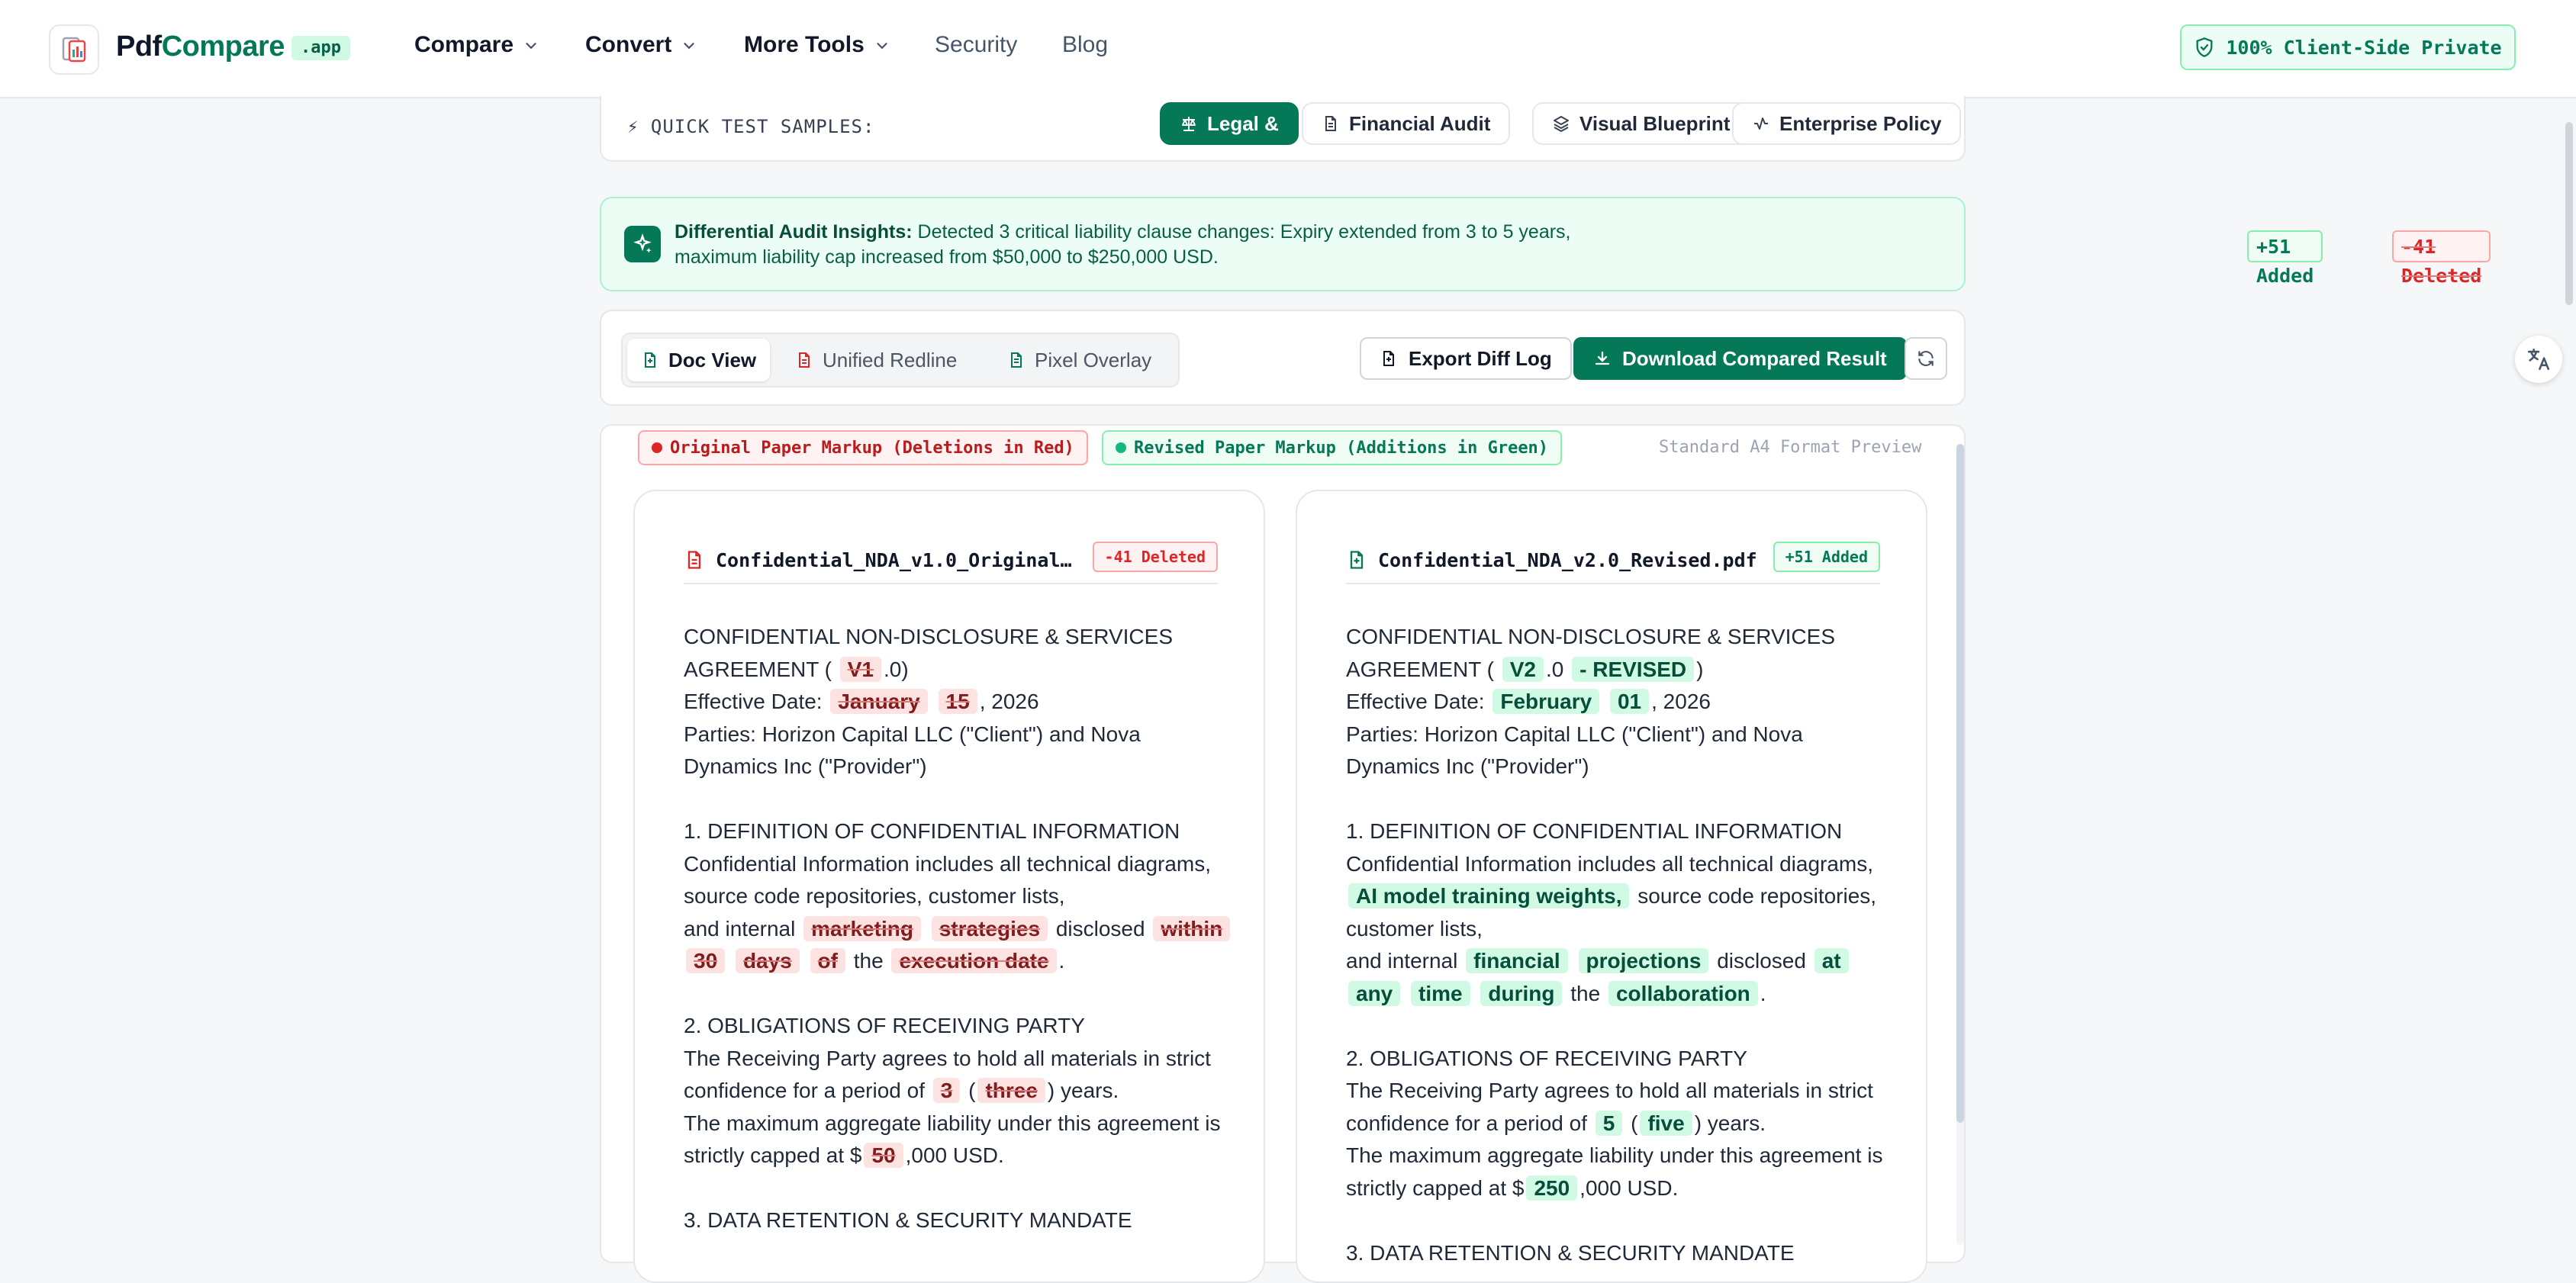 This screenshot has height=1283, width=2576. Describe the element at coordinates (642, 244) in the screenshot. I see `sparkle-icon` at that location.